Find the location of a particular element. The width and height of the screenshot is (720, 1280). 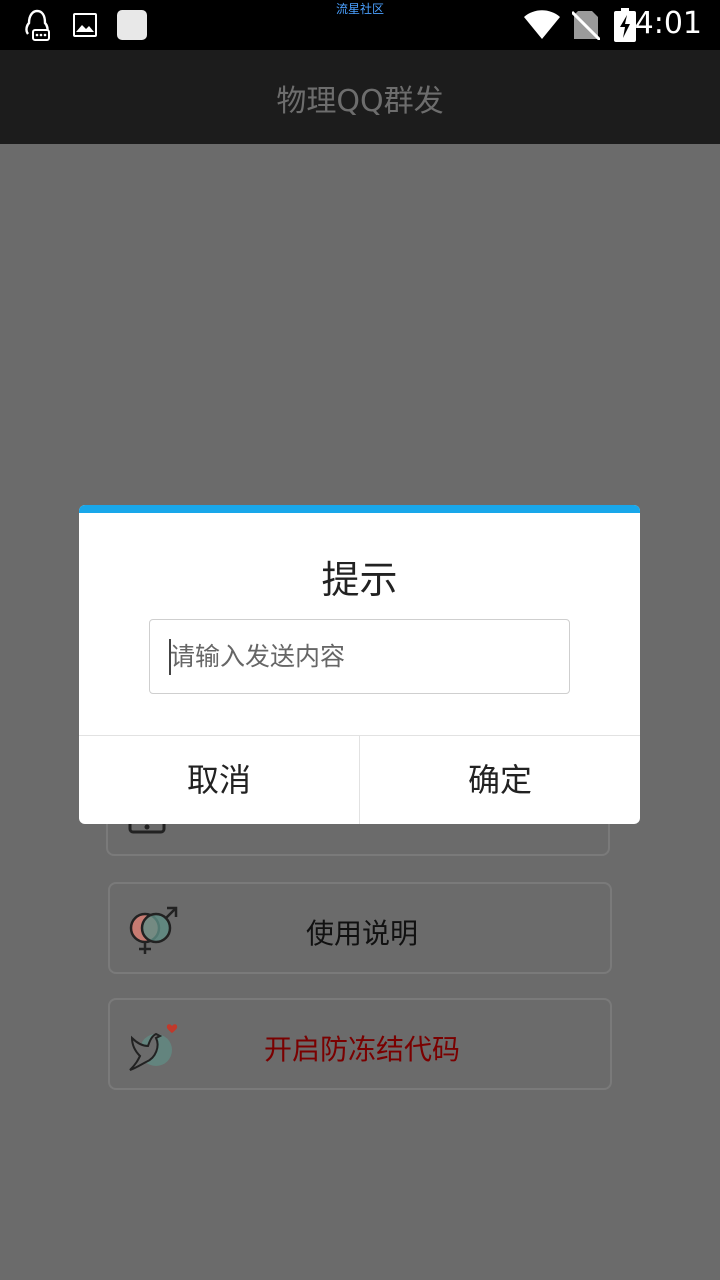

card-anti-freeze: 开启防冻结代码 is located at coordinates (360, 1044).